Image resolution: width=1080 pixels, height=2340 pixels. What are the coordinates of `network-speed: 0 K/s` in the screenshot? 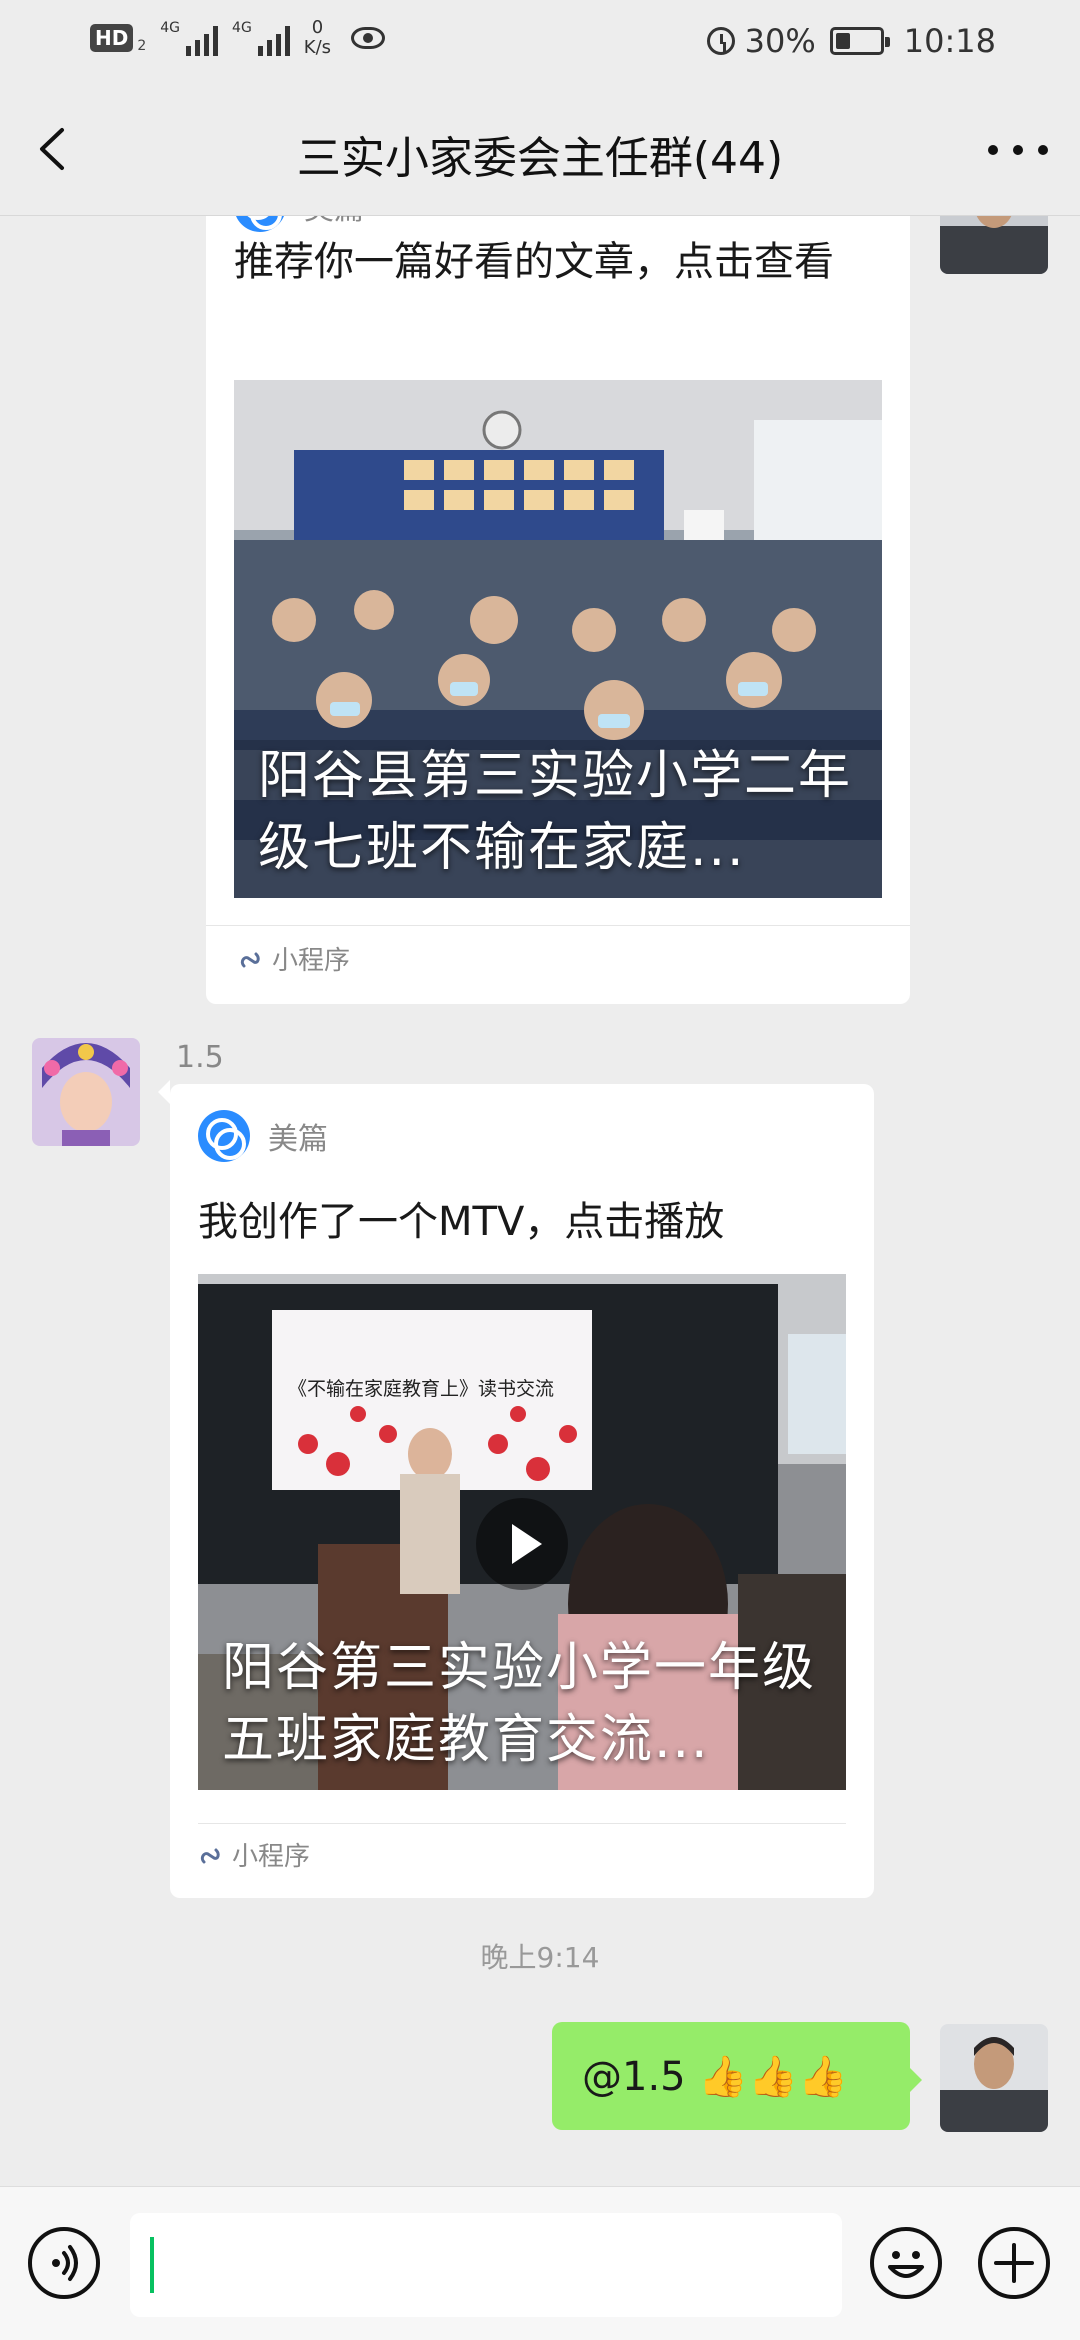 It's located at (317, 38).